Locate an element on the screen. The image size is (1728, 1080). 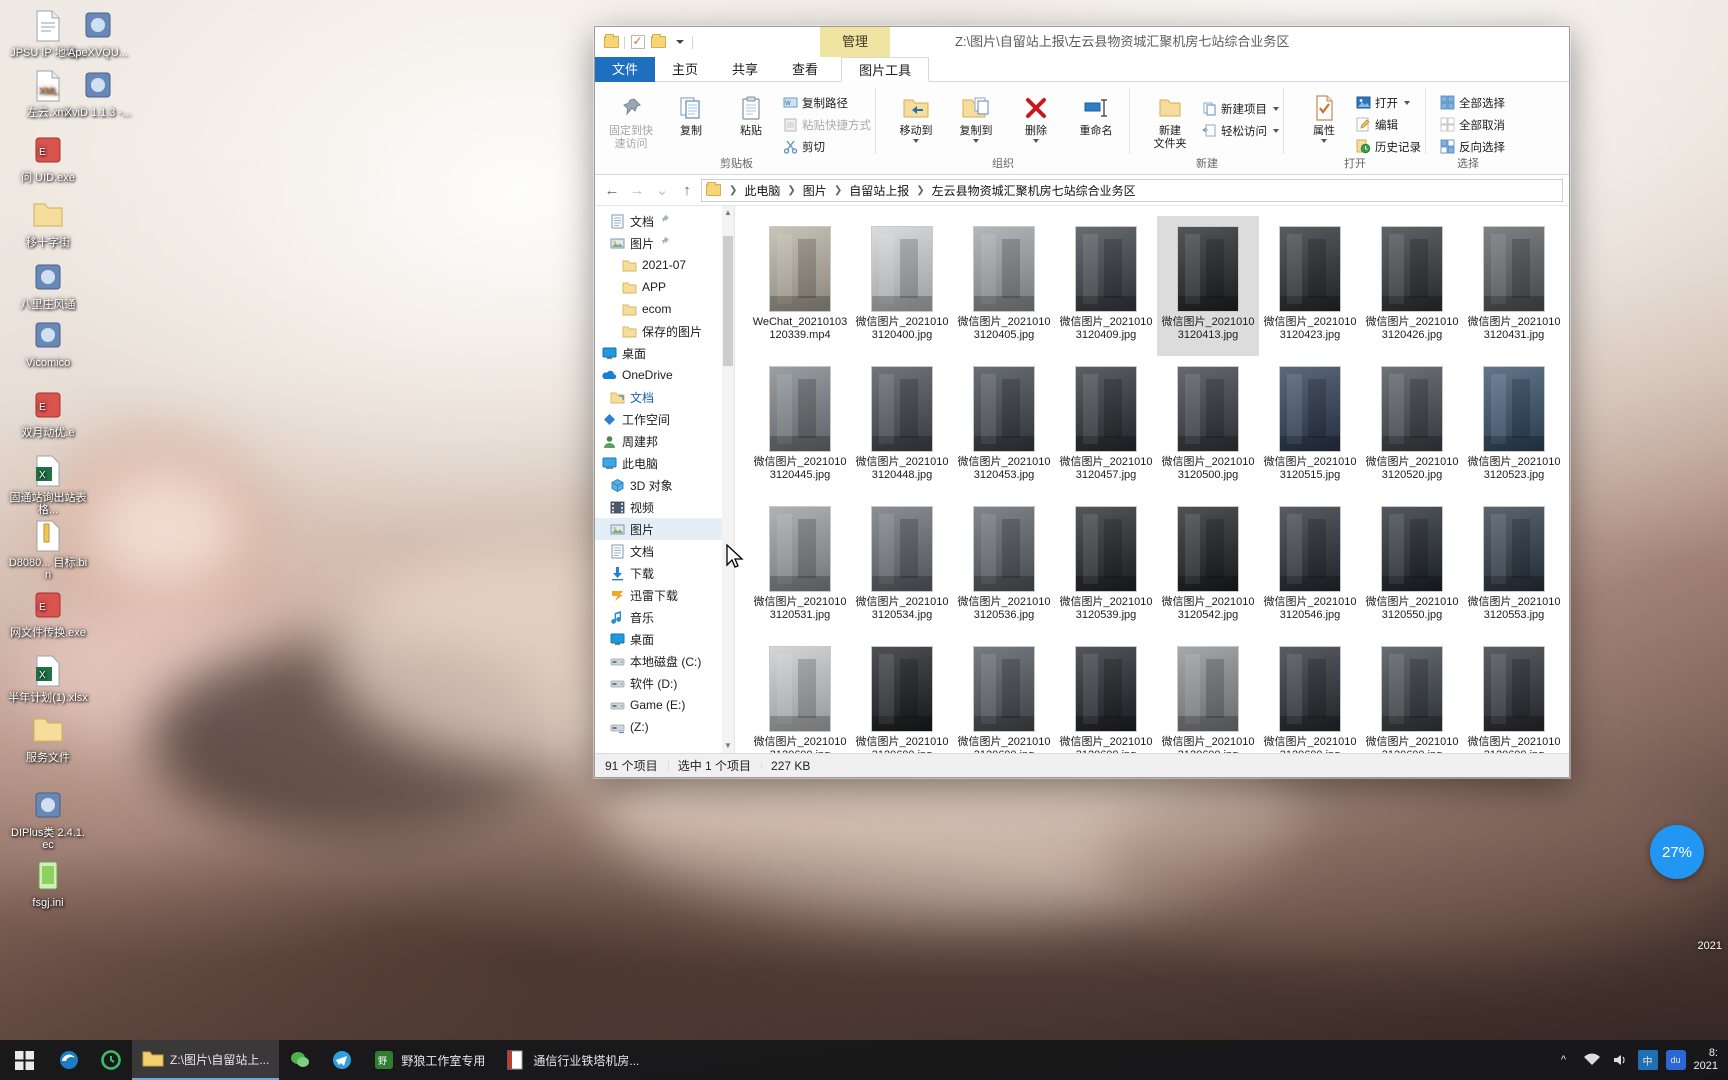
start-button is located at coordinates (24, 1060).